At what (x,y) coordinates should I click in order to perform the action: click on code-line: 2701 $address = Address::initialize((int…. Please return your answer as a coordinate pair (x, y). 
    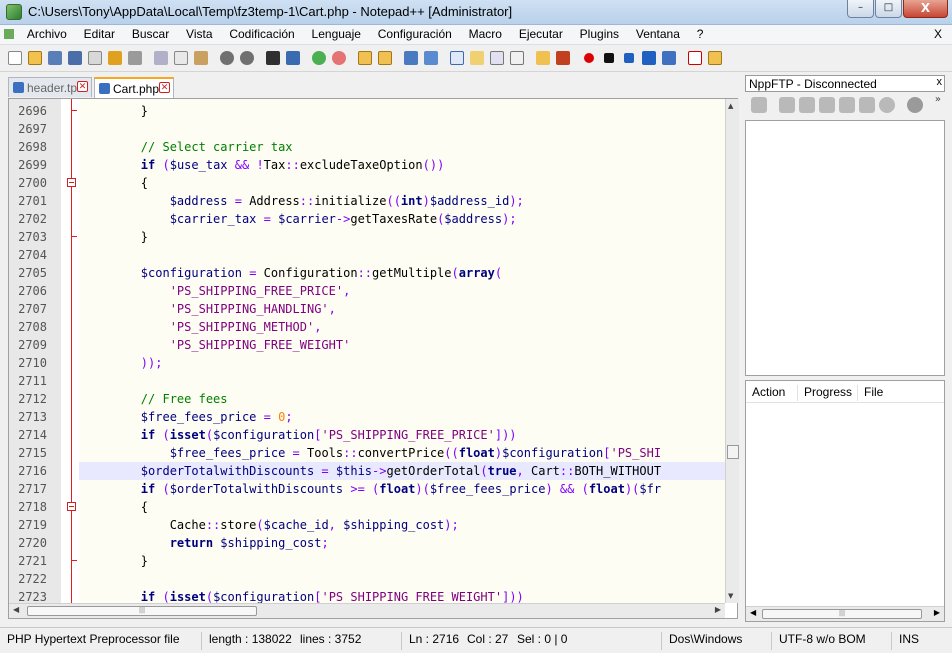
    Looking at the image, I should click on (367, 201).